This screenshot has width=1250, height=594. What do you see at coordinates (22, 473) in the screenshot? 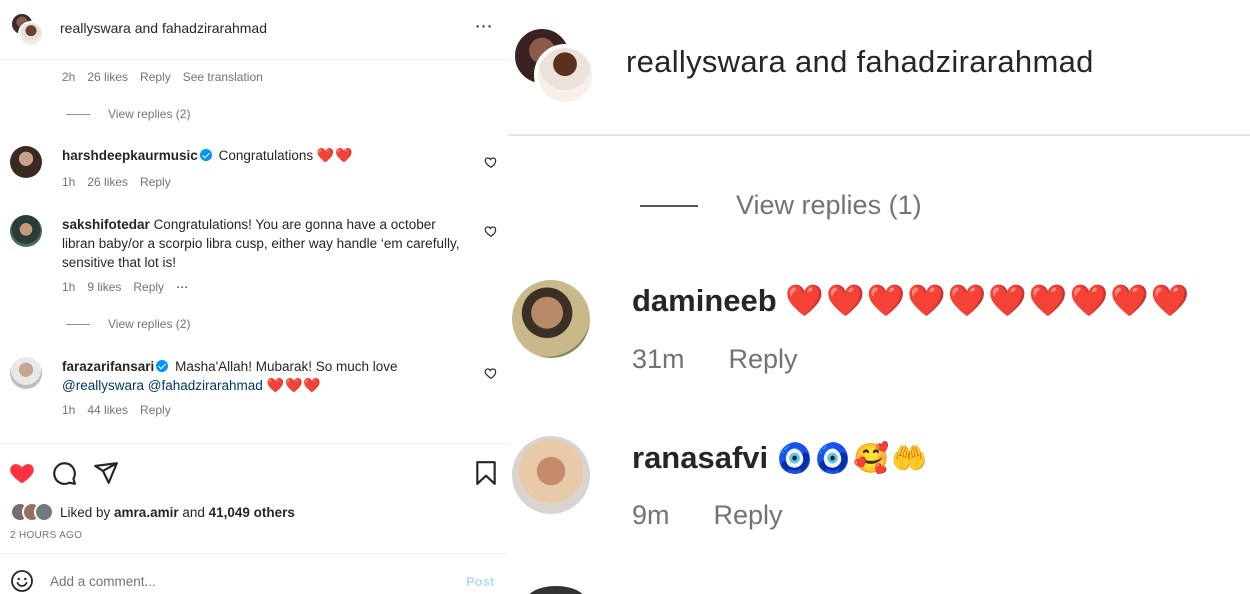
I see `liked-heart-icon` at bounding box center [22, 473].